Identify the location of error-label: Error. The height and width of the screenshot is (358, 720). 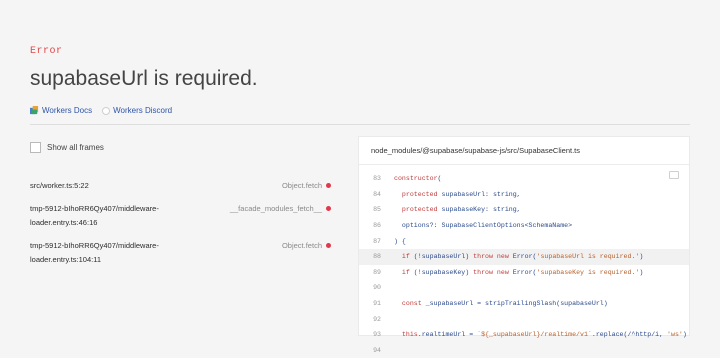
(46, 51).